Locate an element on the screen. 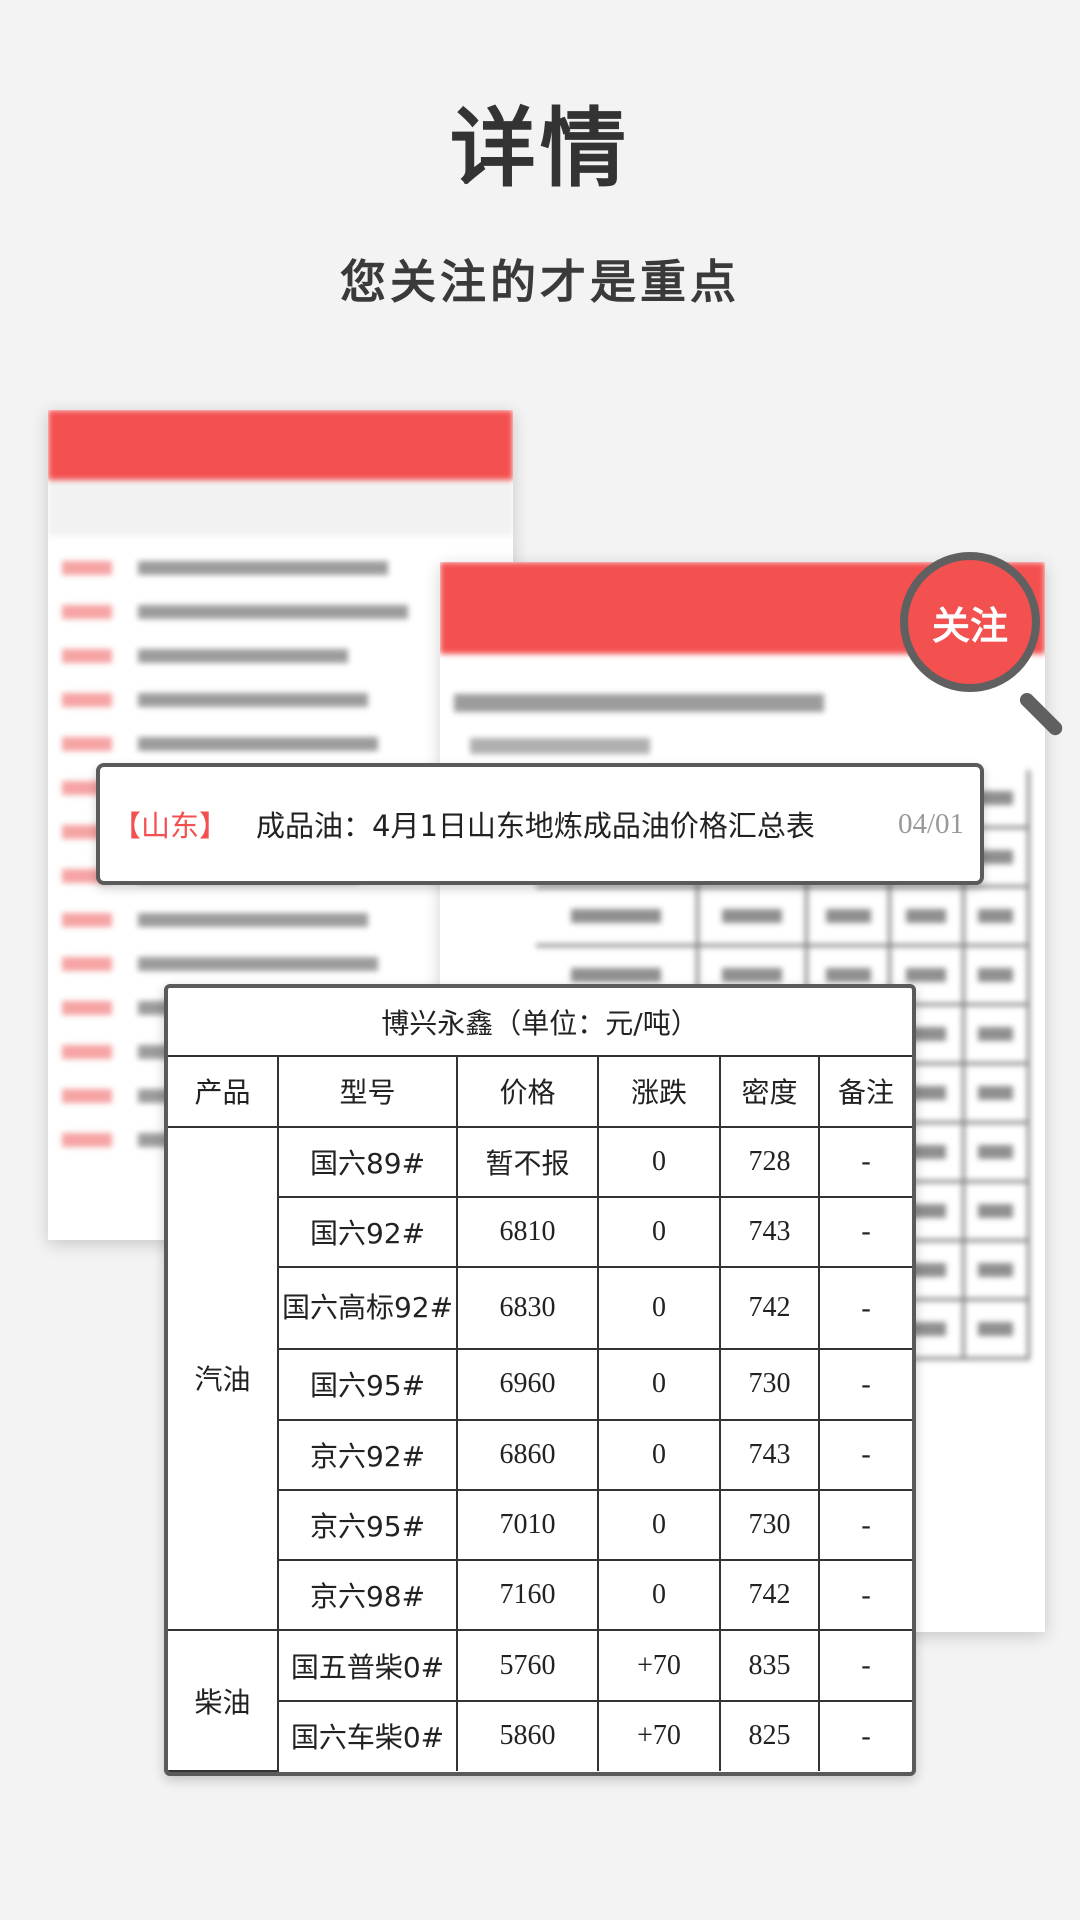  model-cell: 国五普柴0# is located at coordinates (367, 1665).